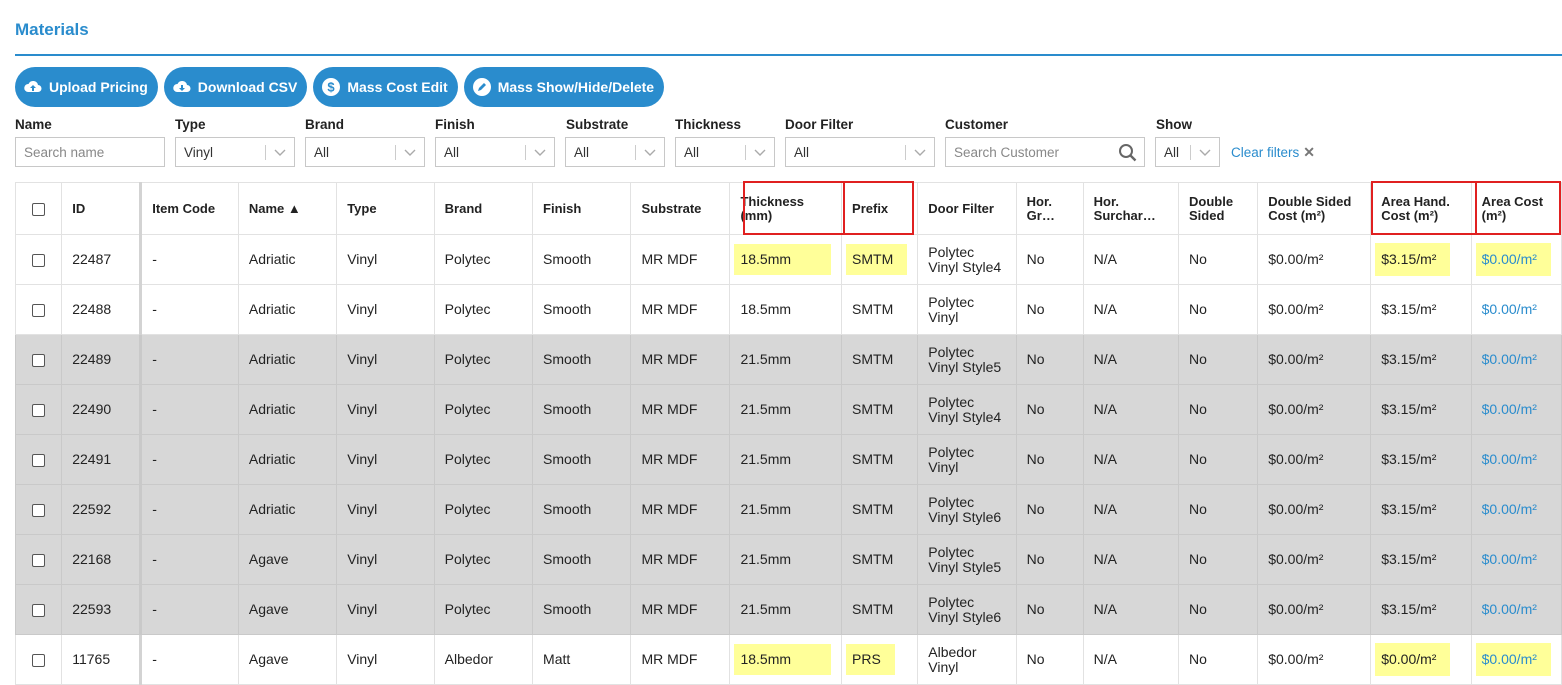 The height and width of the screenshot is (685, 1562). What do you see at coordinates (1187, 152) in the screenshot?
I see `show-select: All` at bounding box center [1187, 152].